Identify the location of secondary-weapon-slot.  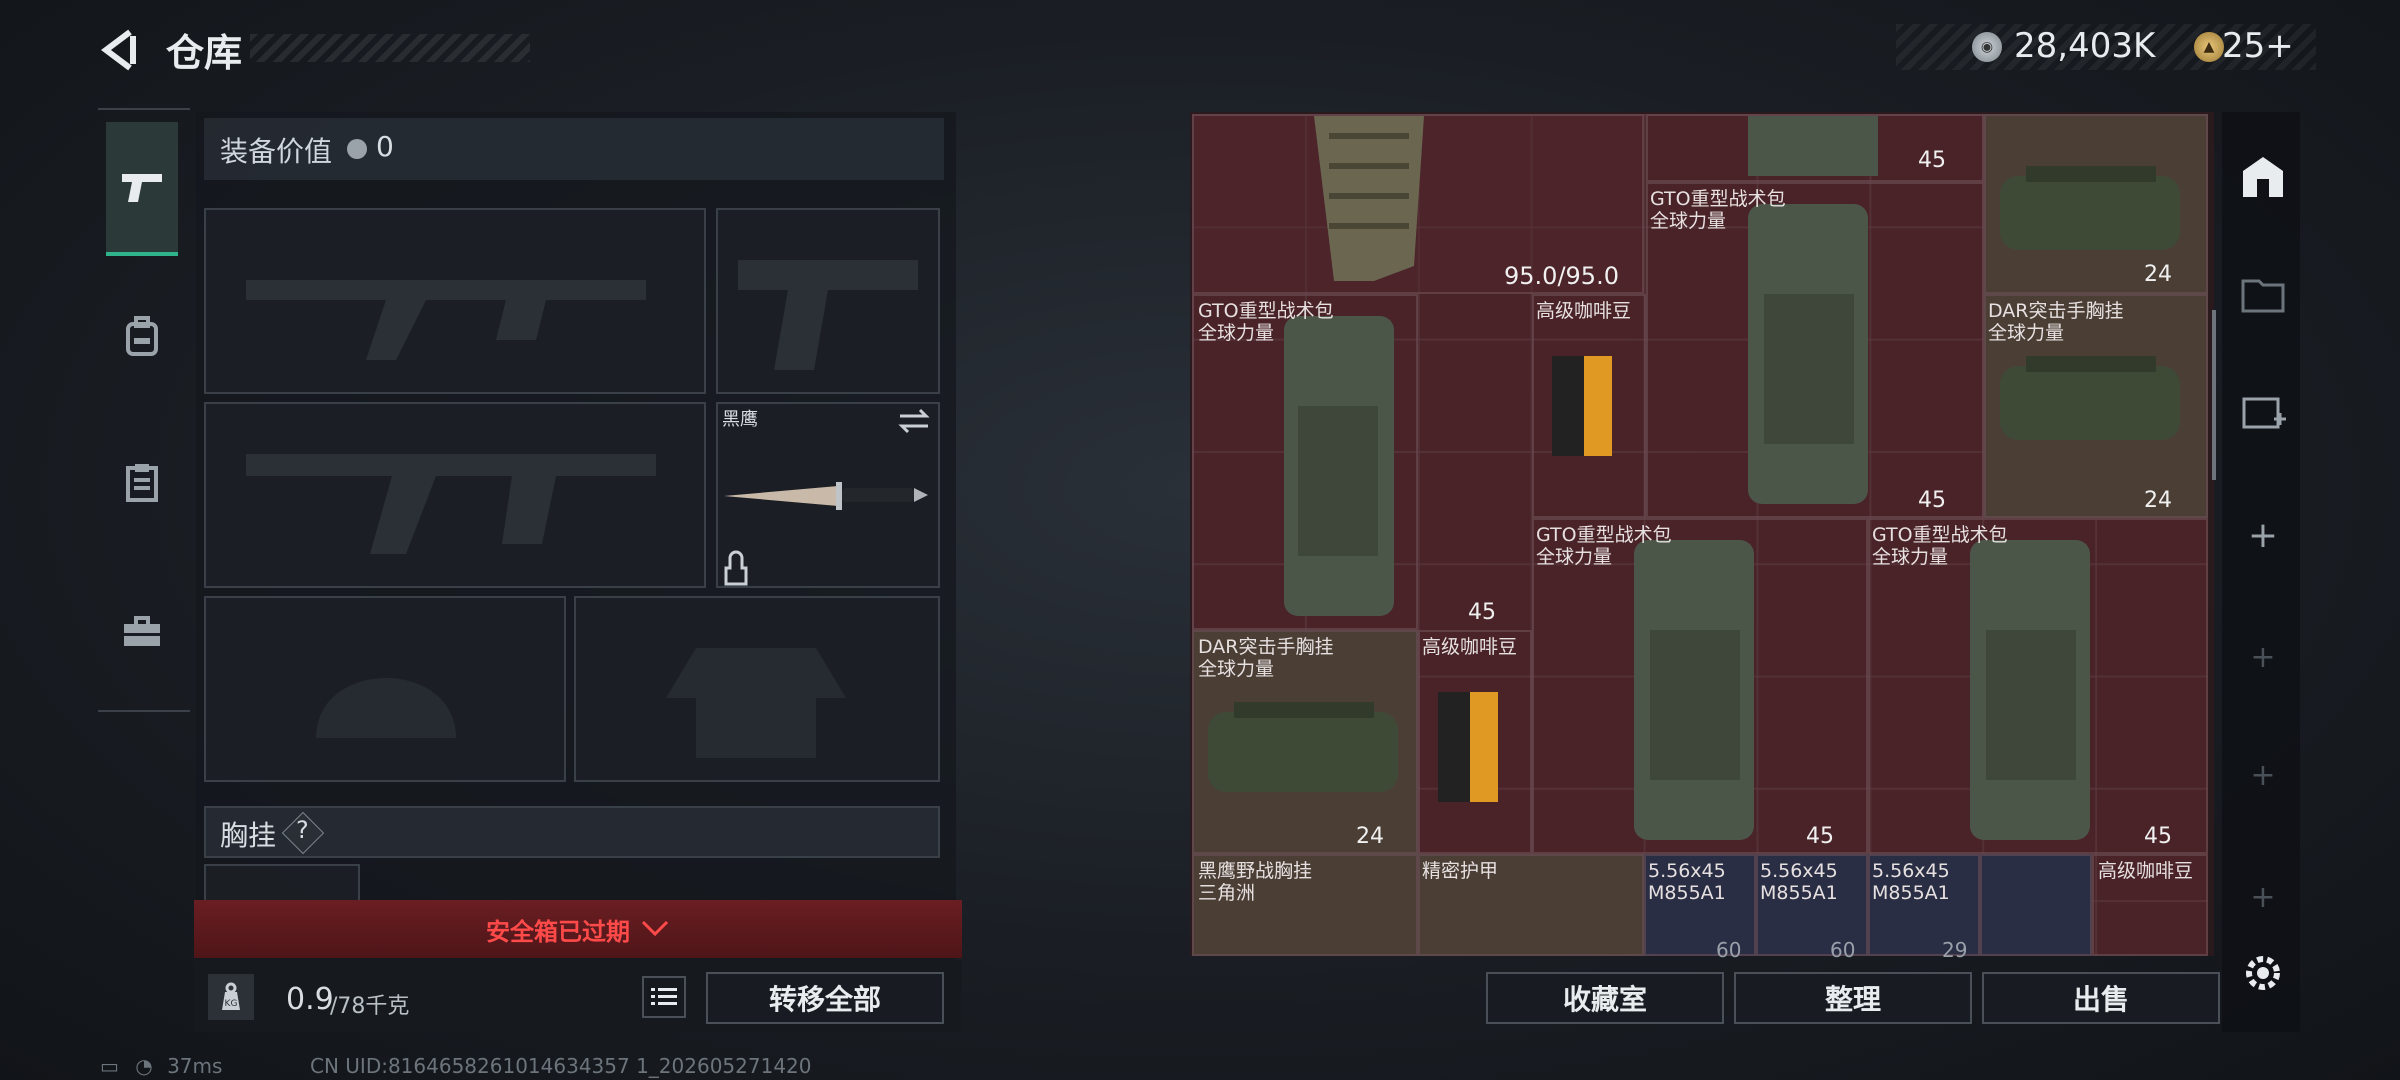
(455, 495).